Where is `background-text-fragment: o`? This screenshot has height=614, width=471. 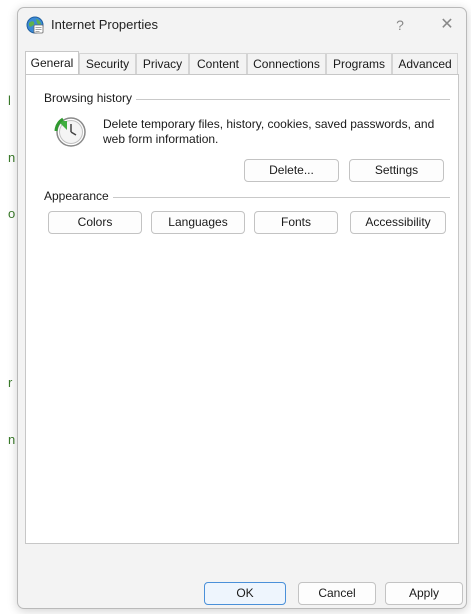
background-text-fragment: o is located at coordinates (12, 213).